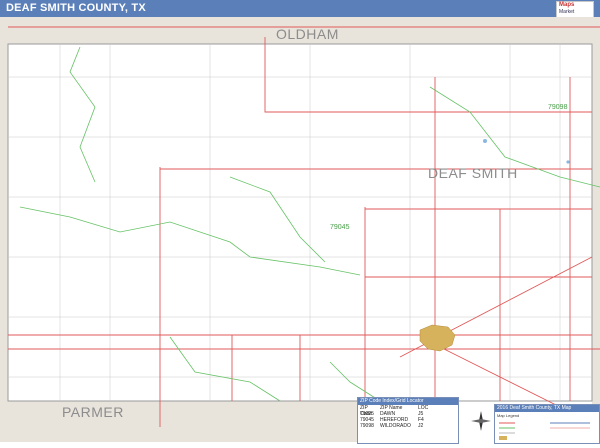  What do you see at coordinates (76, 8) in the screenshot?
I see `map-title: DEAF SMITH COUNTY, TX` at bounding box center [76, 8].